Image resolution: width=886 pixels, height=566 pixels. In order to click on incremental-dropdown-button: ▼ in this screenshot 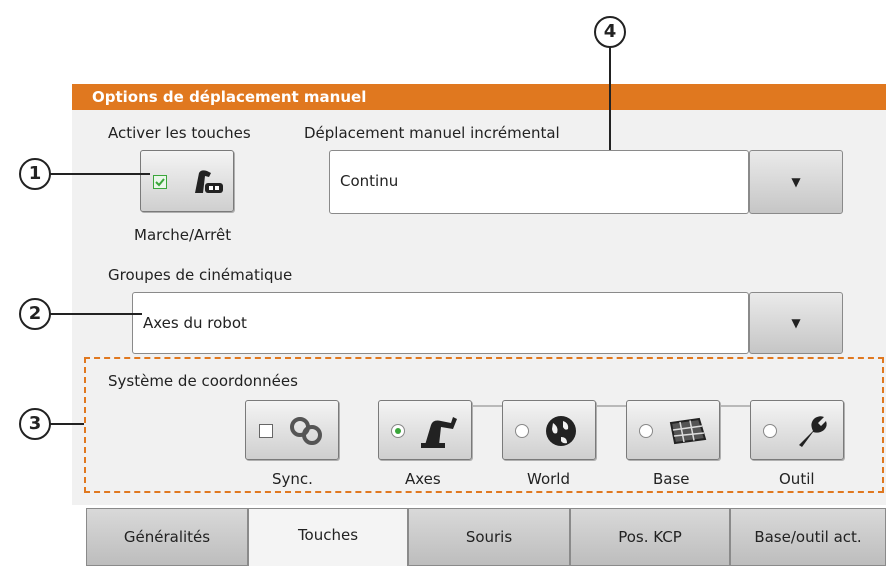, I will do `click(796, 182)`.